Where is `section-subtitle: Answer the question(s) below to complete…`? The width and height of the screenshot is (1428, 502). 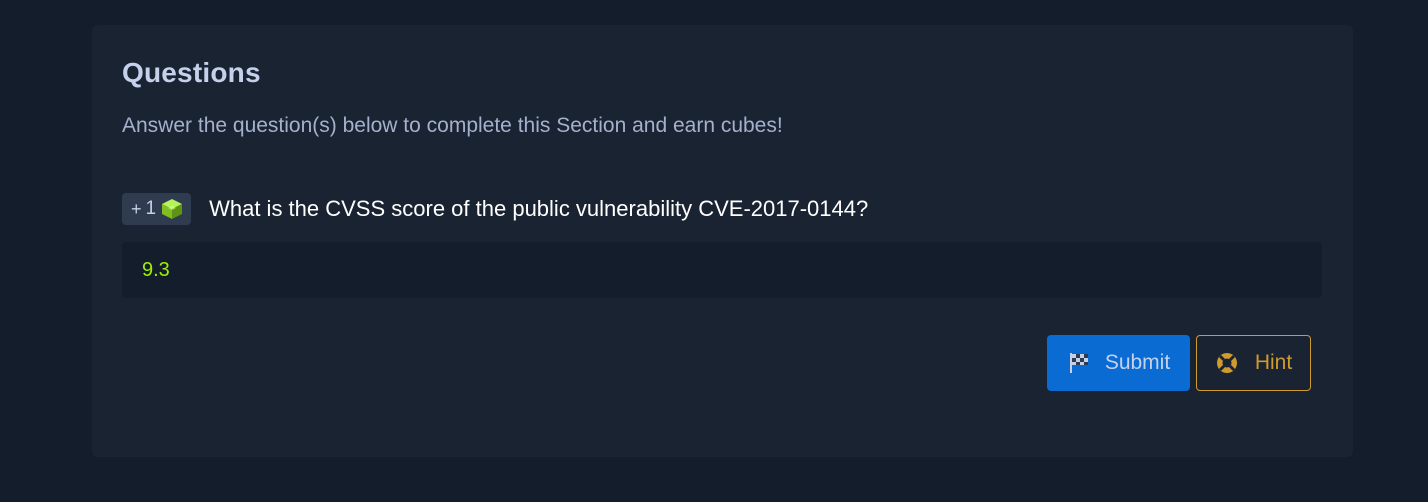
section-subtitle: Answer the question(s) below to complete… is located at coordinates (452, 125).